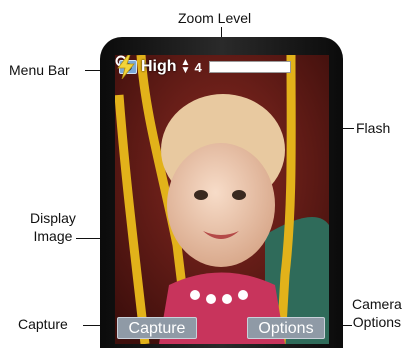 Image resolution: width=415 pixels, height=348 pixels. I want to click on camera-options-callout-line1: Camera, so click(377, 304).